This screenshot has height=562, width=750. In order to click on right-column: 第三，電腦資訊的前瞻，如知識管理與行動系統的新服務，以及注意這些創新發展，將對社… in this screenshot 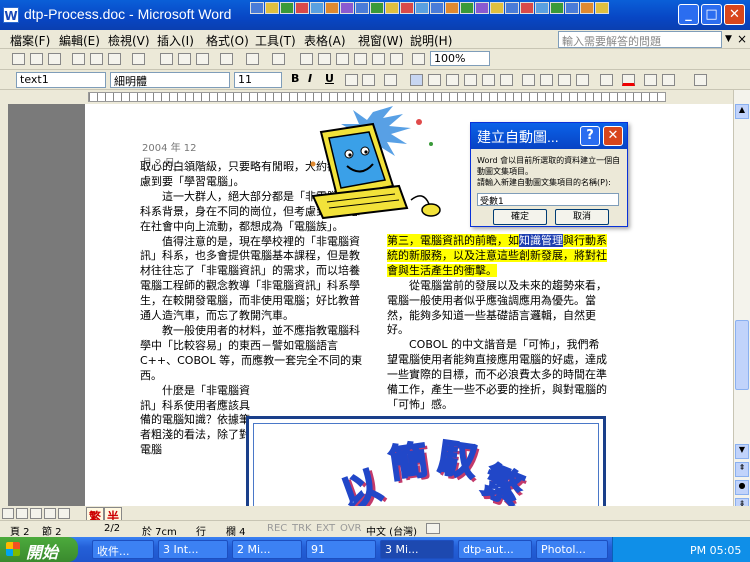, I will do `click(498, 323)`.